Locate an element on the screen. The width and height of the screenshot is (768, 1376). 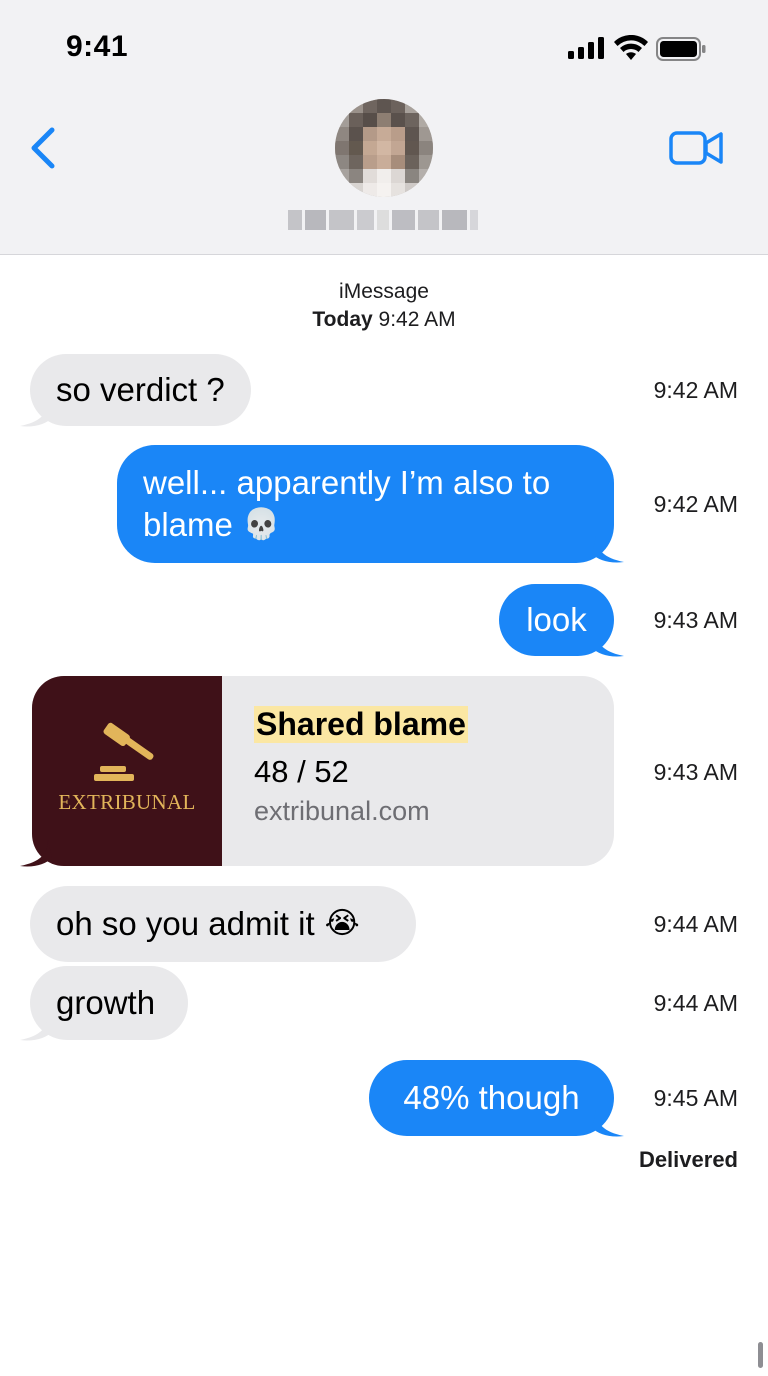
date-time: 9:42 AM is located at coordinates (417, 319).